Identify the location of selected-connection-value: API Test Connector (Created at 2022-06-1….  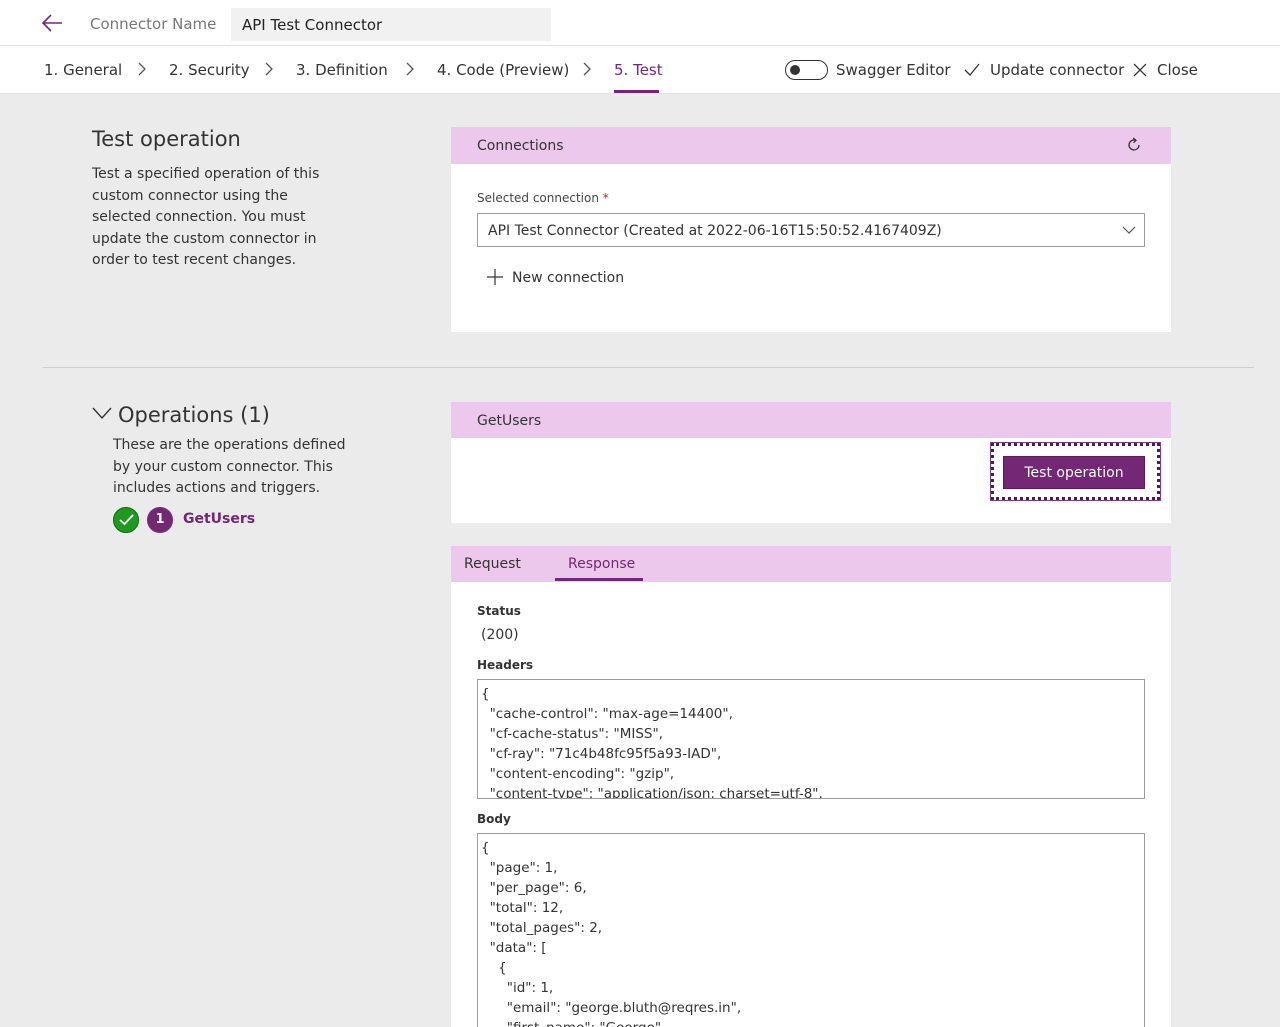
(715, 231).